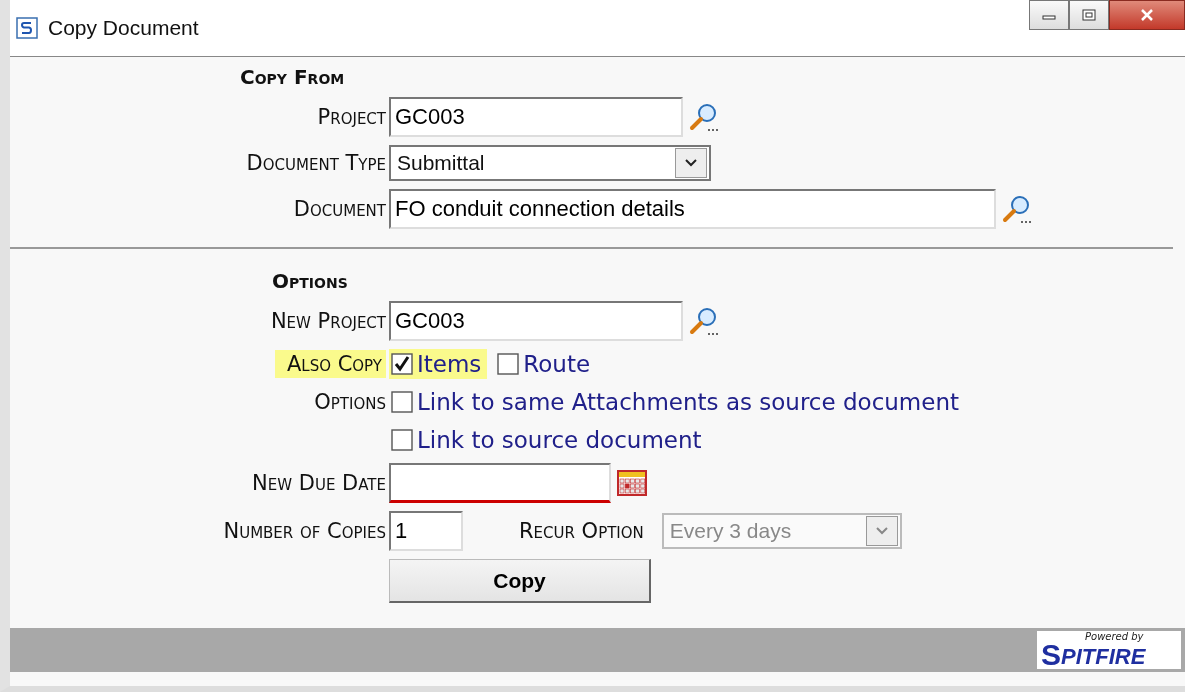 This screenshot has height=692, width=1185. I want to click on field-label: Document, so click(339, 209).